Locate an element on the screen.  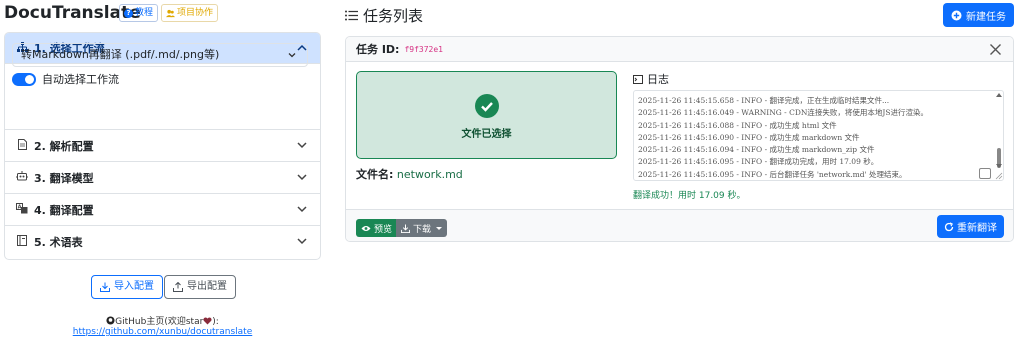
collab-label: 项目协作 is located at coordinates (195, 13).